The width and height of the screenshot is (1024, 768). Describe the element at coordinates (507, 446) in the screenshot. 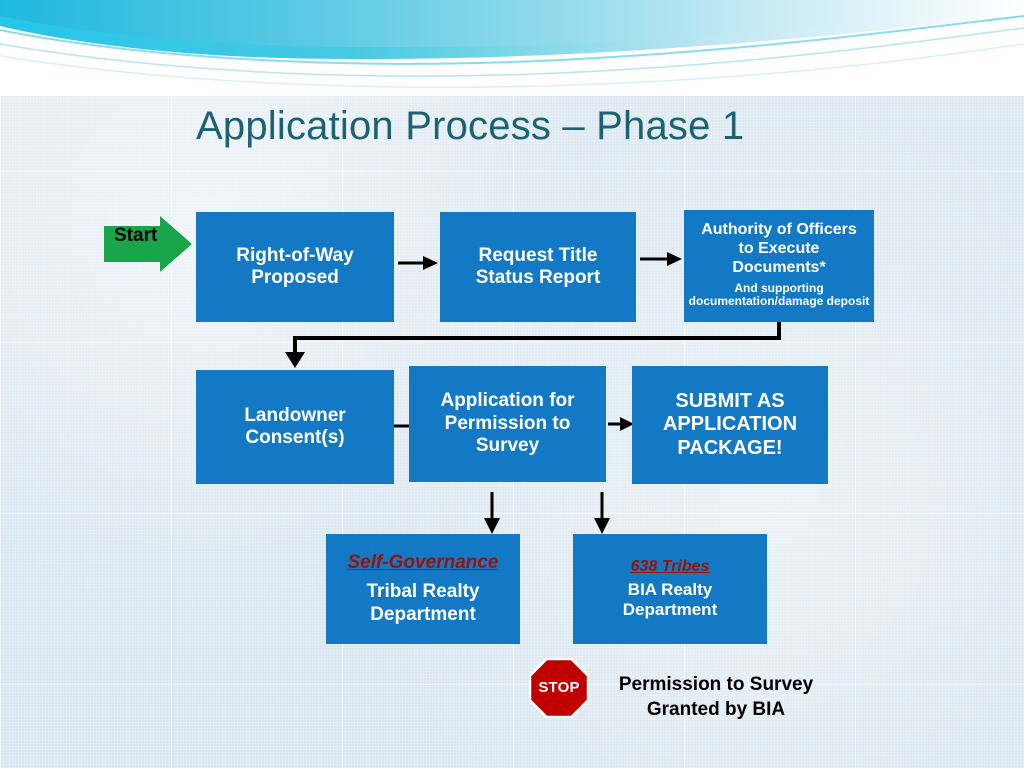

I see `box-line: Survey` at that location.